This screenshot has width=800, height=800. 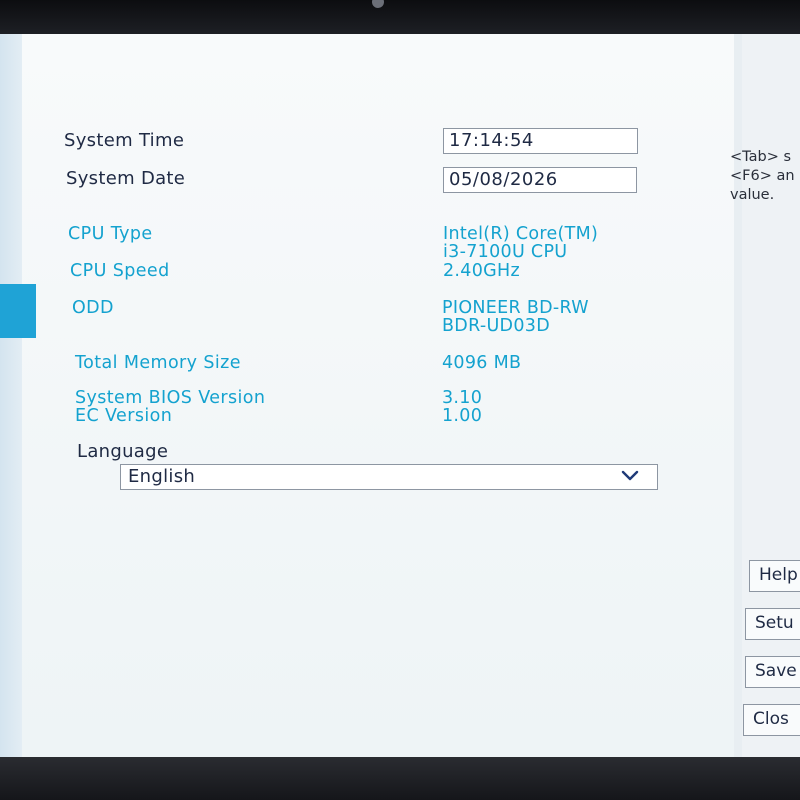 What do you see at coordinates (124, 416) in the screenshot?
I see `ec-version-label: EC Version` at bounding box center [124, 416].